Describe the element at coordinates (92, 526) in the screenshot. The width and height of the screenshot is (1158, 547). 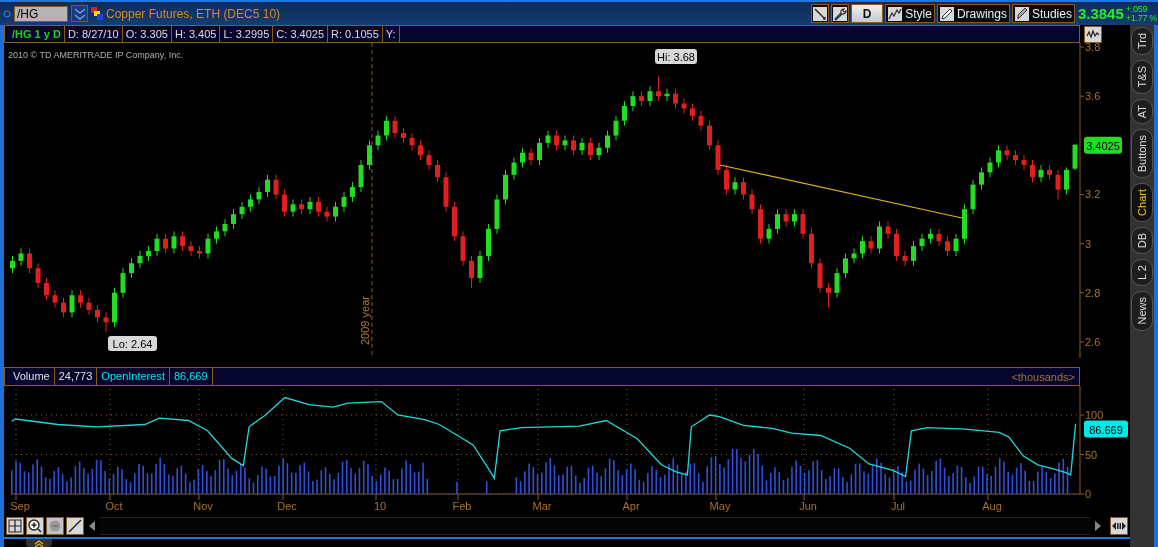
I see `scroll-left-icon` at that location.